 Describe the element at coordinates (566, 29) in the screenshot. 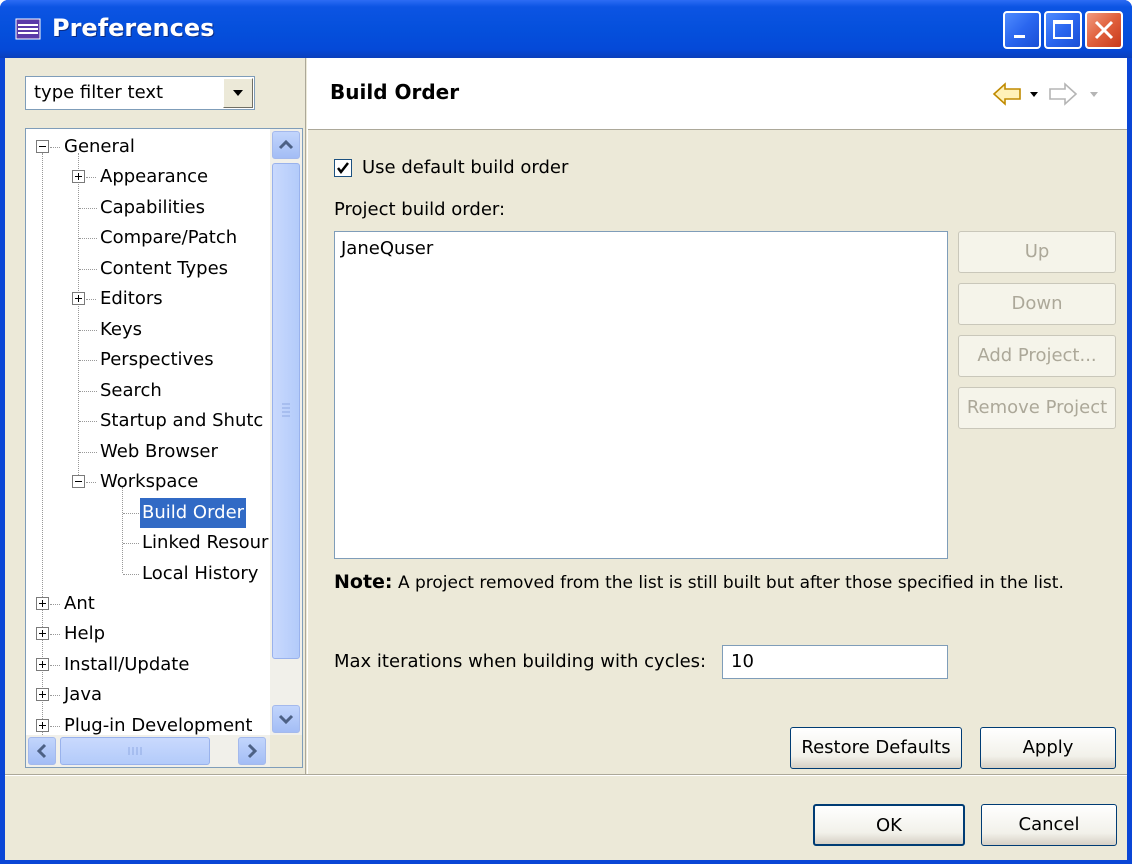

I see `title-bar: Preferences` at that location.